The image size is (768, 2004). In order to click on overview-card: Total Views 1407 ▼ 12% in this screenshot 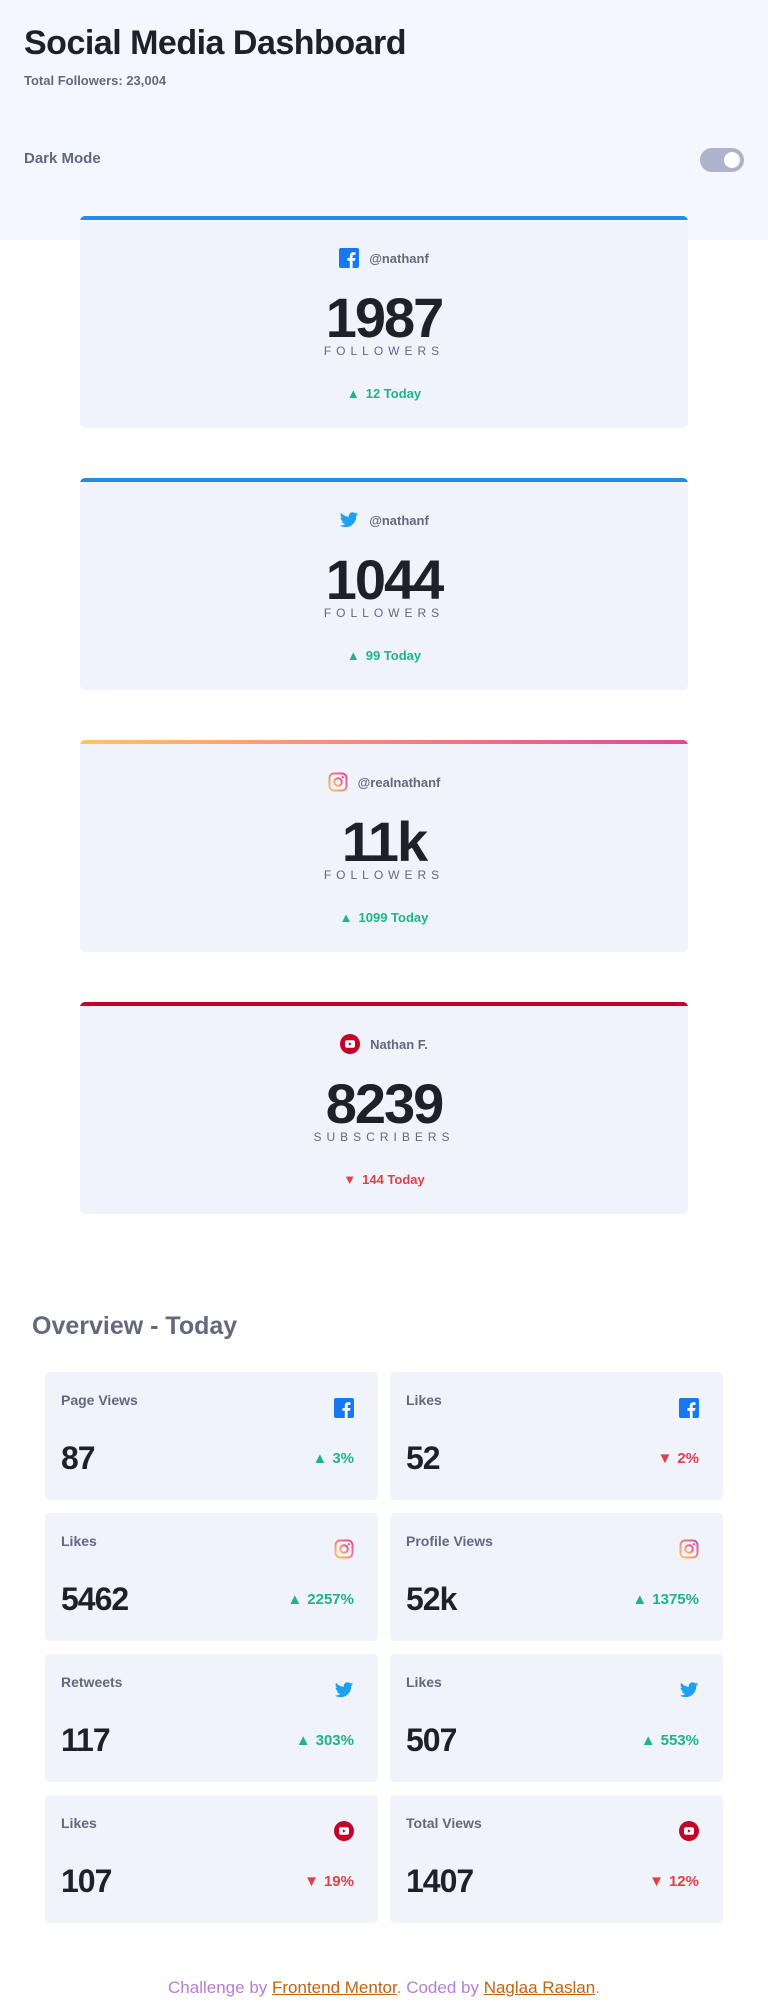, I will do `click(556, 1859)`.